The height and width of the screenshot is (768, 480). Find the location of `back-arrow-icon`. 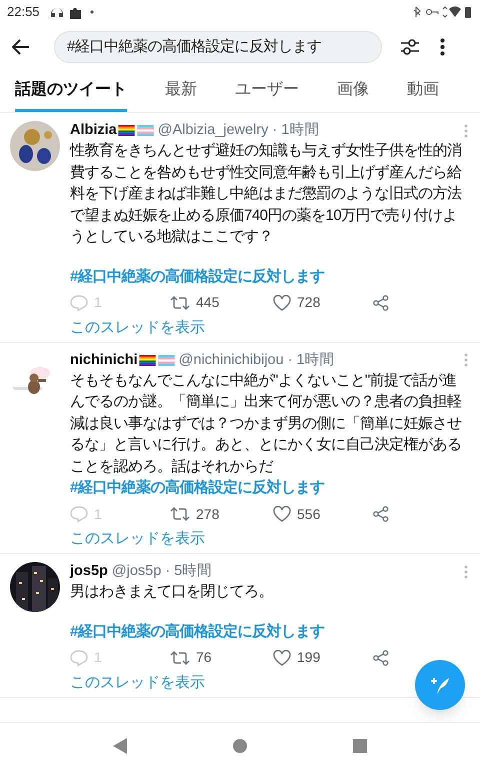

back-arrow-icon is located at coordinates (21, 47).